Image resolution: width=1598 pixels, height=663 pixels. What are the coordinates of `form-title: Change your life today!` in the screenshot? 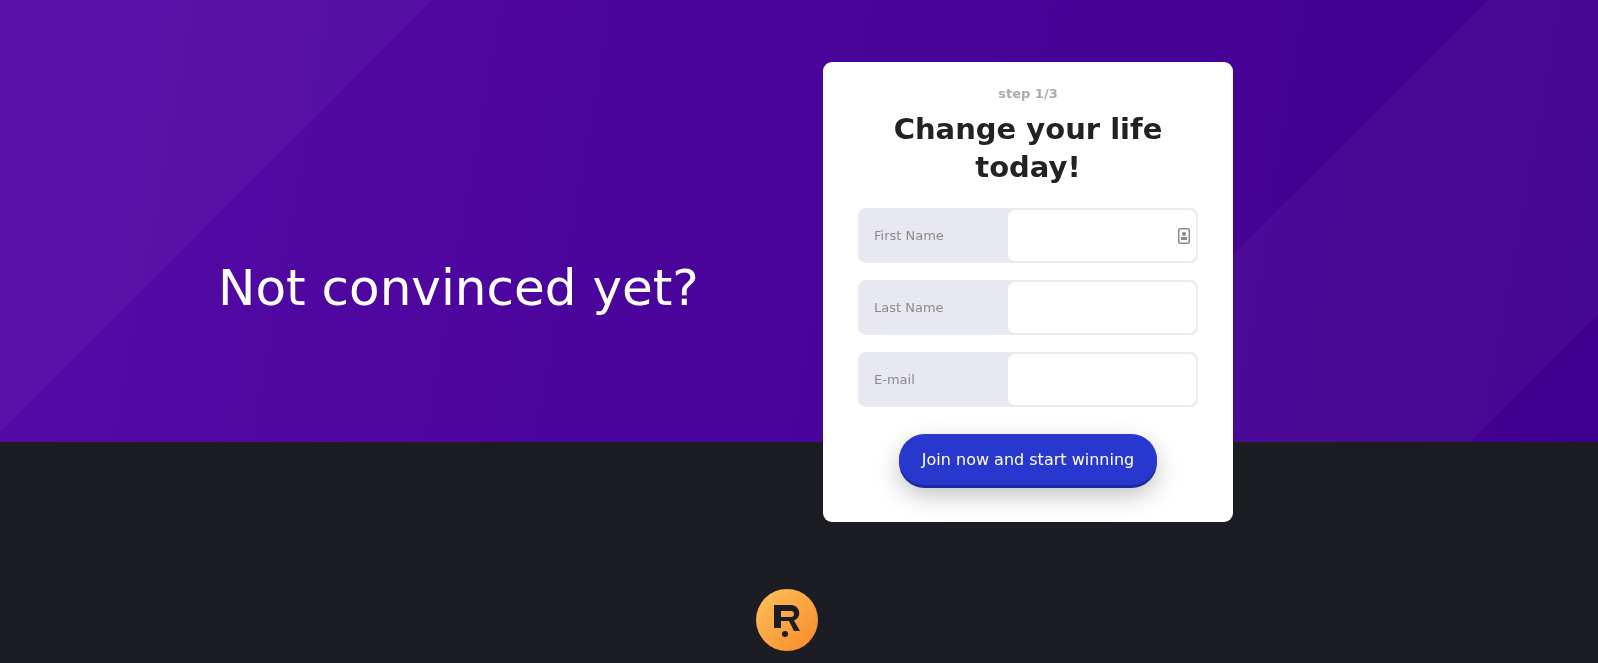 It's located at (1028, 148).